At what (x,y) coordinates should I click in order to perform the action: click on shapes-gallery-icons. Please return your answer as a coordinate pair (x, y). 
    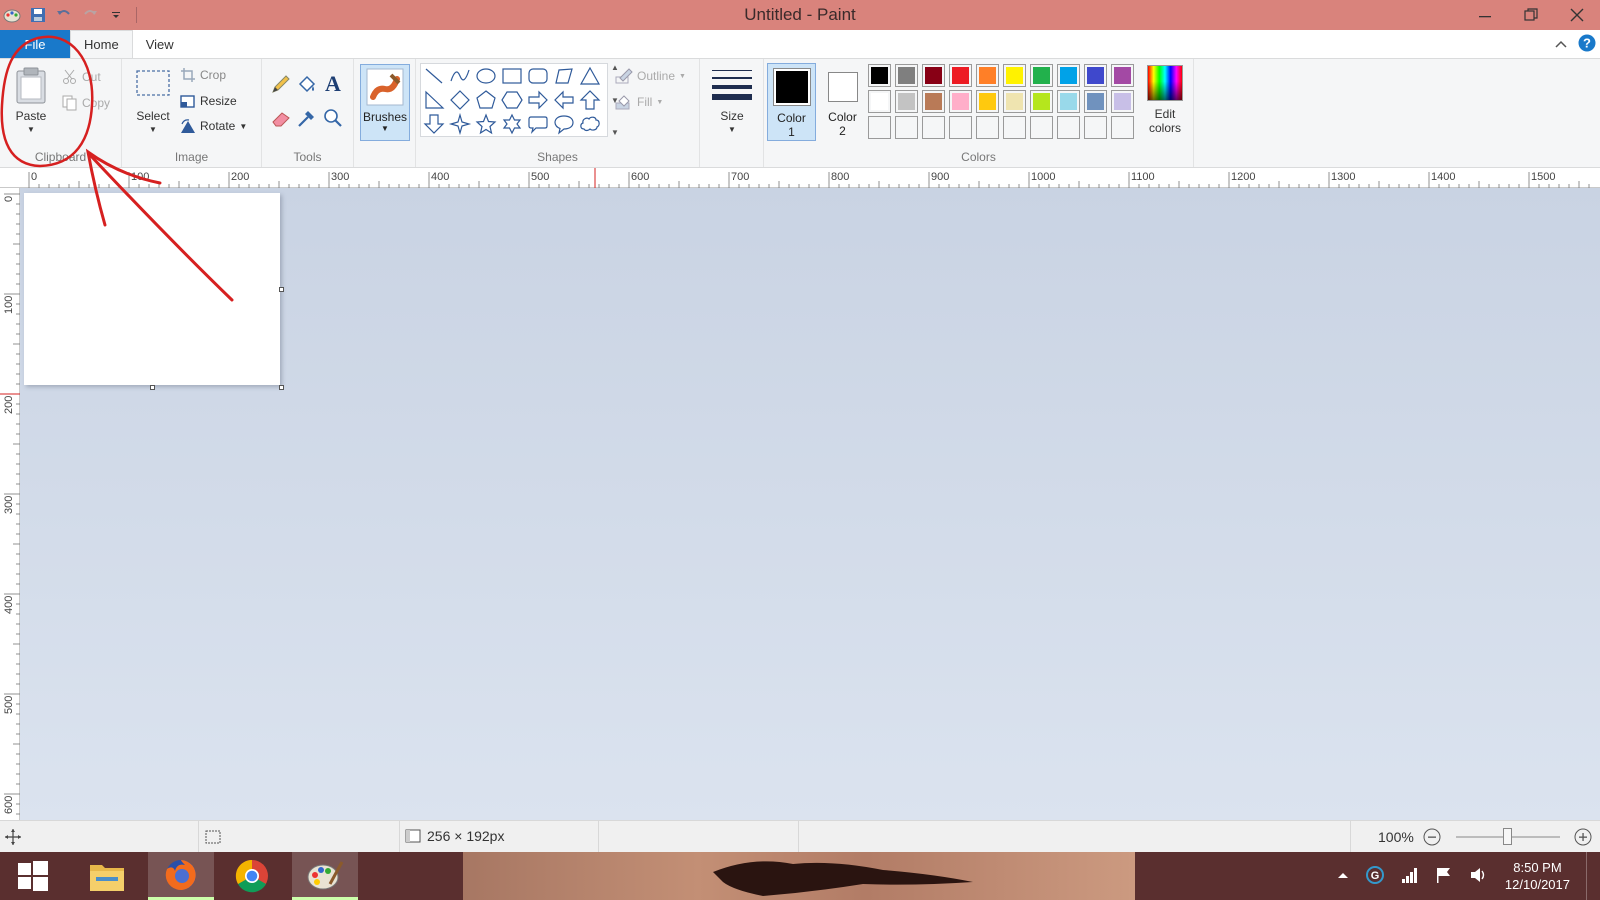
    Looking at the image, I should click on (514, 100).